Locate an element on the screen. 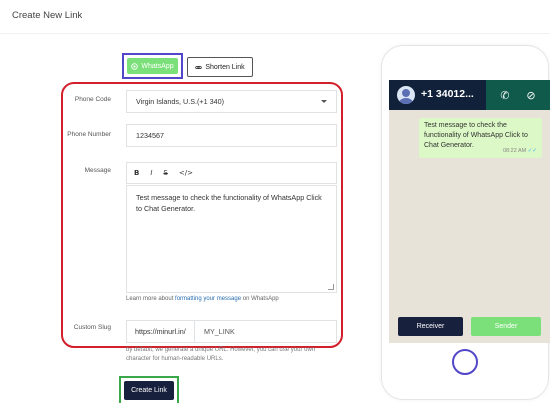  chat-header: +1 34012... ✆ ⊘ is located at coordinates (469, 95).